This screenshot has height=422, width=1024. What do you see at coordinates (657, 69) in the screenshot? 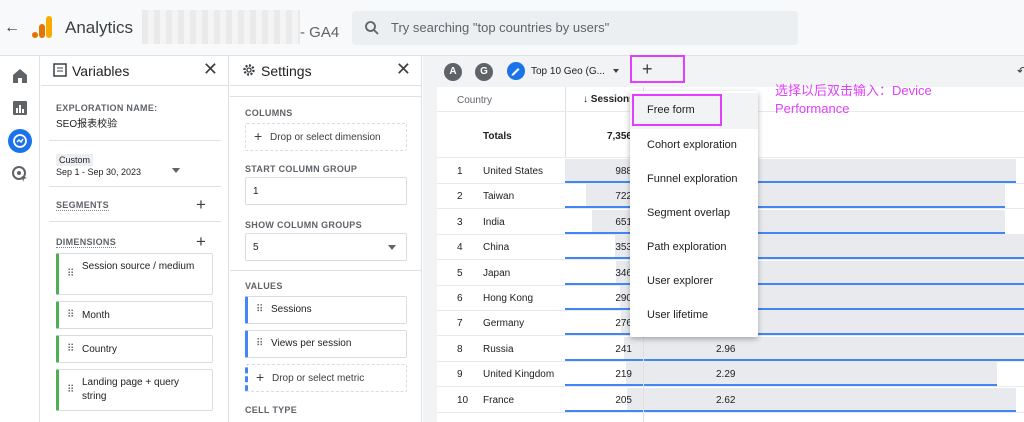
I see `add-tab-button: +` at bounding box center [657, 69].